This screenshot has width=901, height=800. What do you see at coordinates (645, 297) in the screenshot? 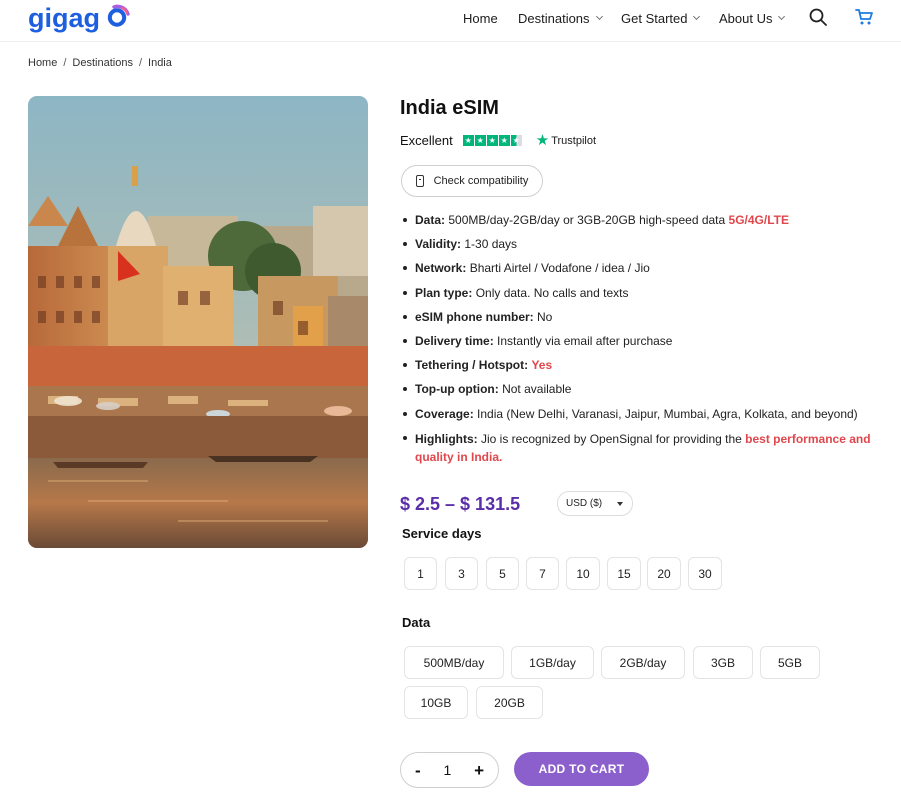
I see `spec-plan-type: Plan type: Only data. No calls and texts` at bounding box center [645, 297].